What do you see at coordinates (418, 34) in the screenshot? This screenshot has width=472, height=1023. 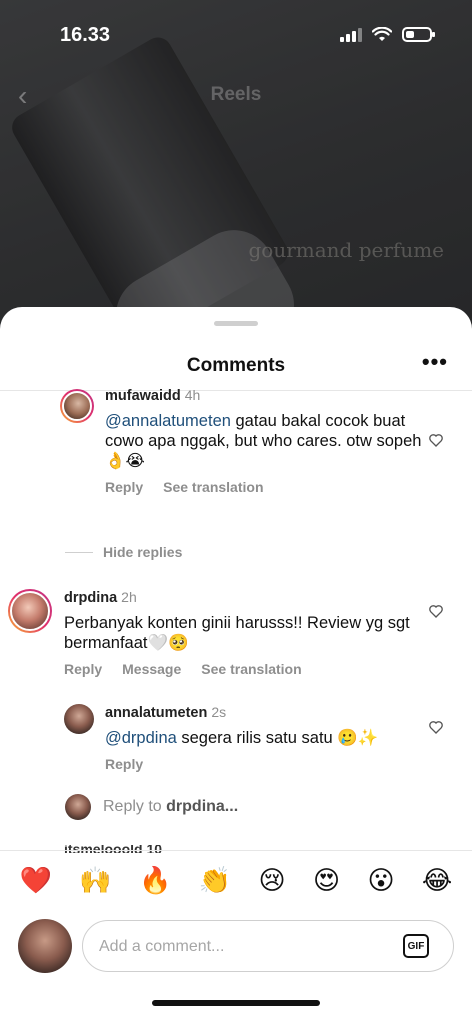 I see `battery-icon` at bounding box center [418, 34].